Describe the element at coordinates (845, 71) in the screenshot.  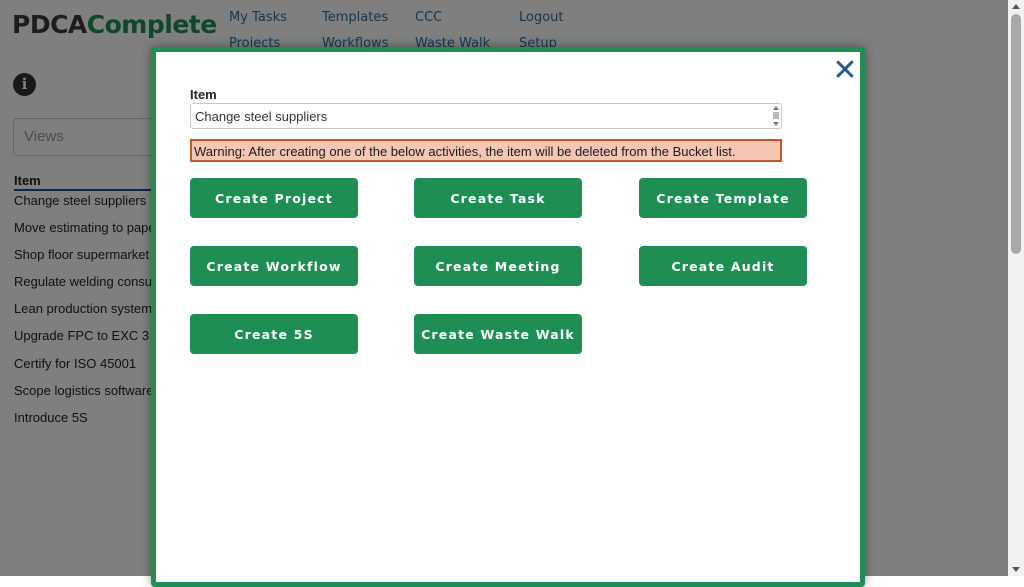
I see `close-icon: ✕` at that location.